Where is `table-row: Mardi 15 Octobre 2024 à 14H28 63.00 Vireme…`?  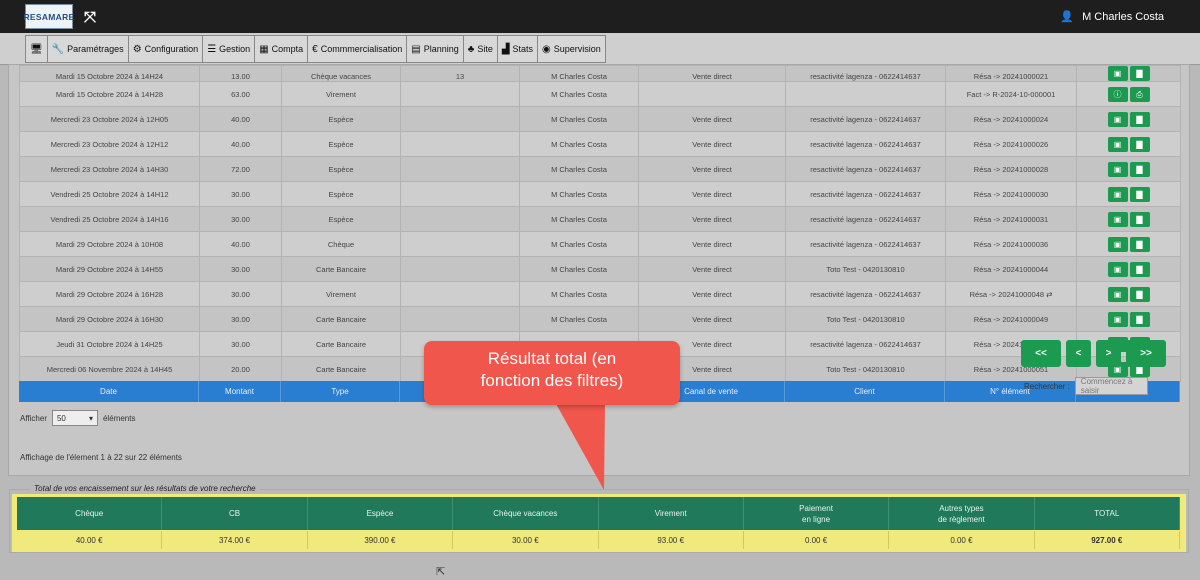 table-row: Mardi 15 Octobre 2024 à 14H28 63.00 Vireme… is located at coordinates (600, 94).